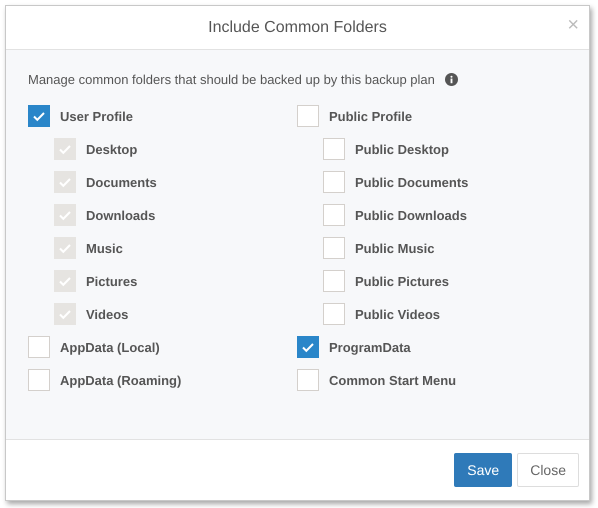 This screenshot has height=508, width=598. Describe the element at coordinates (411, 182) in the screenshot. I see `checkbox-label: Public Documents` at that location.